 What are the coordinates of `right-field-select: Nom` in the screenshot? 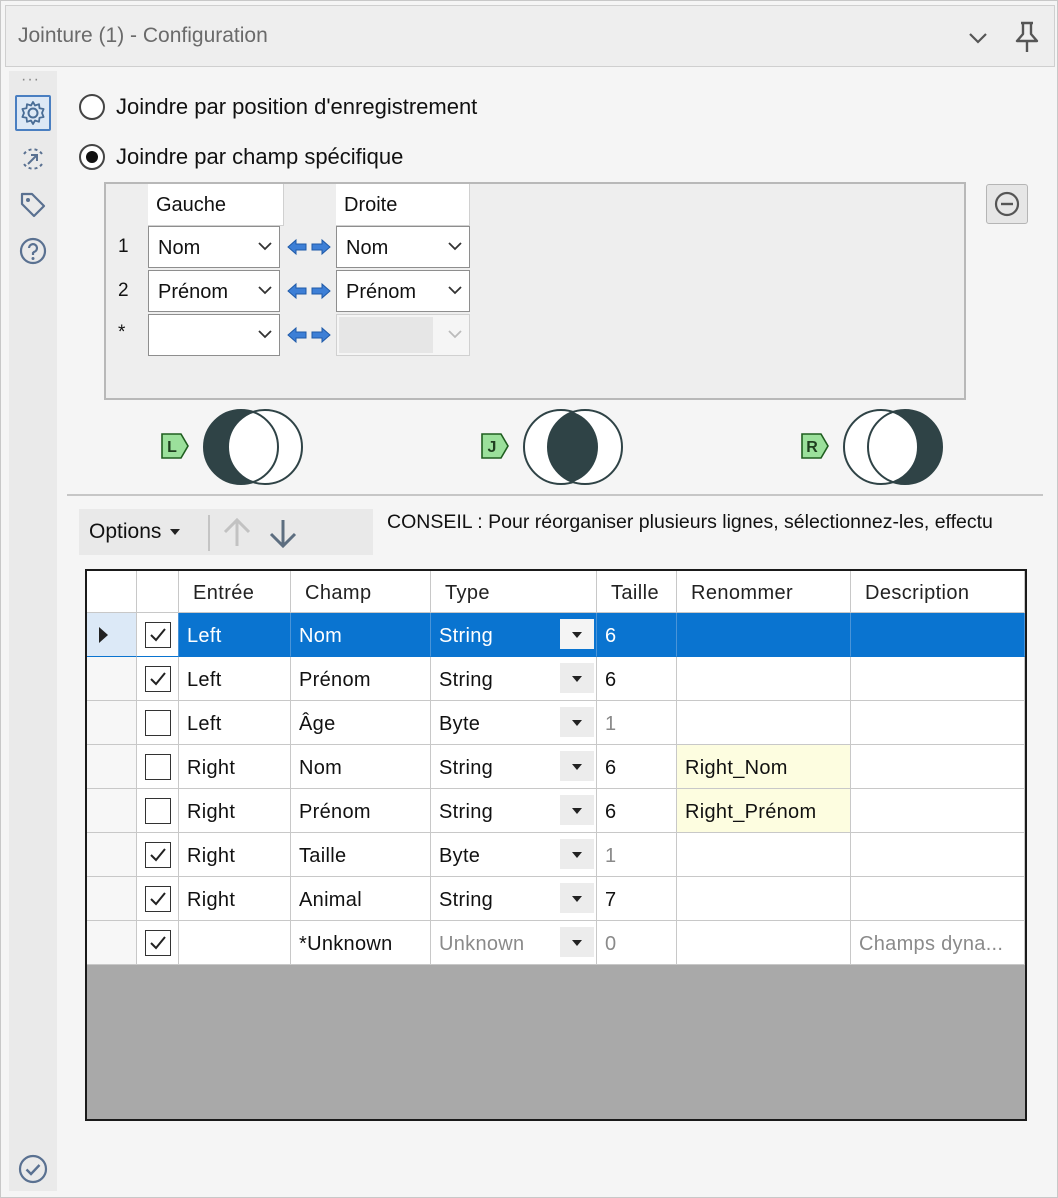 It's located at (403, 247).